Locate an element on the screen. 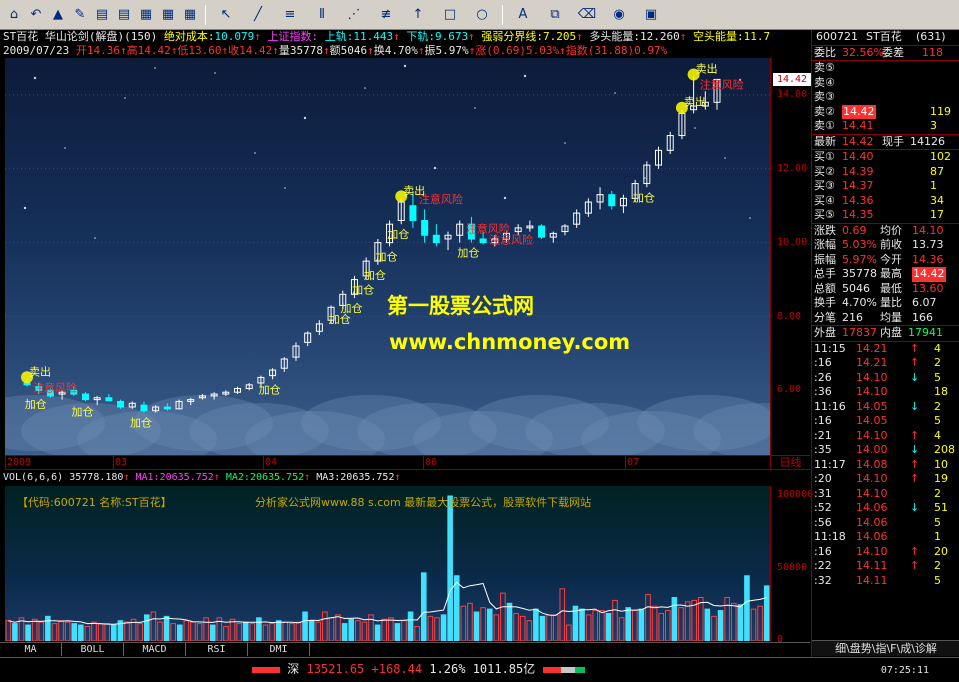 This screenshot has width=959, height=682. tick-price: 14.21 is located at coordinates (872, 348).